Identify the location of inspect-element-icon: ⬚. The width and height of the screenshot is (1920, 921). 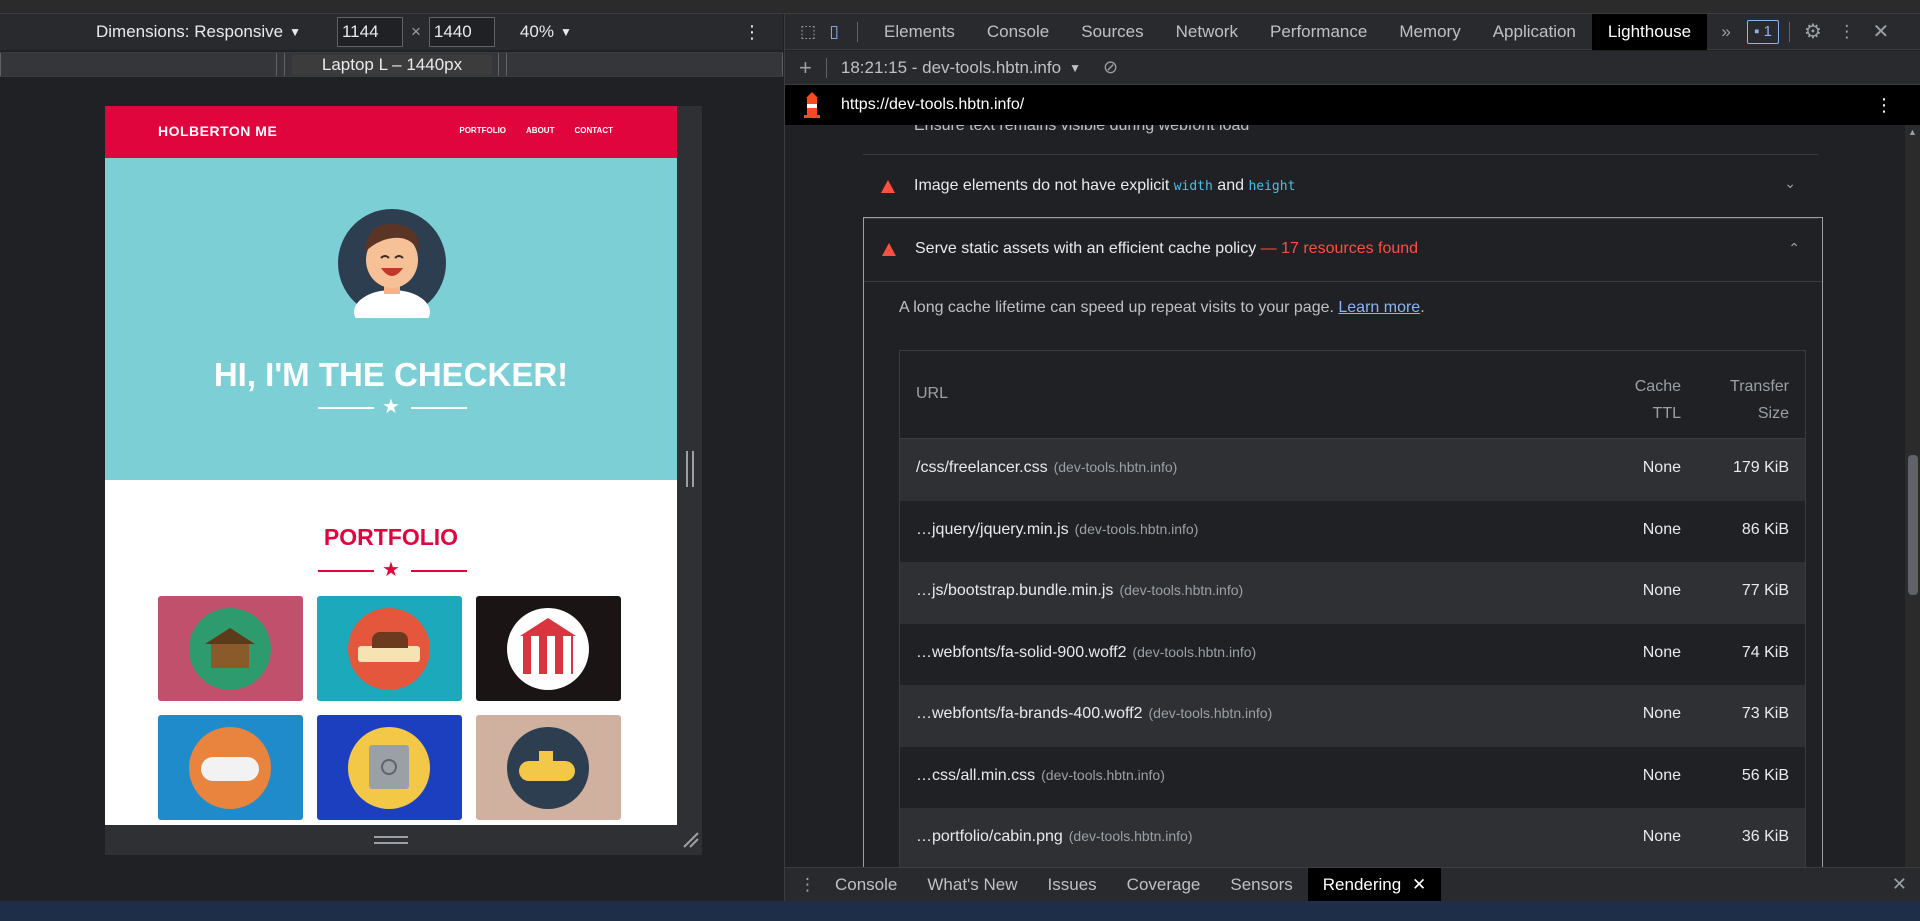
(808, 32).